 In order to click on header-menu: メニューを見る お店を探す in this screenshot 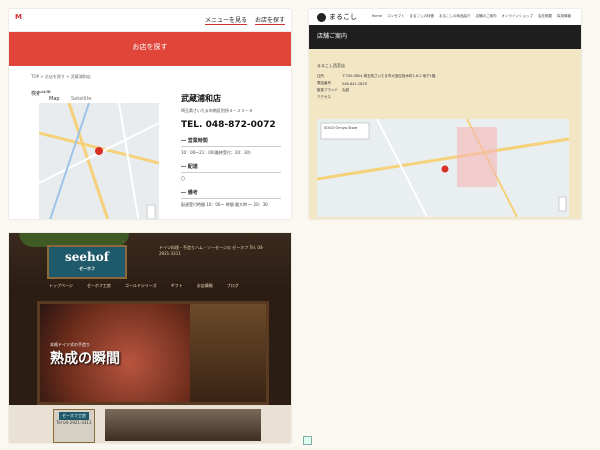, I will do `click(242, 20)`.